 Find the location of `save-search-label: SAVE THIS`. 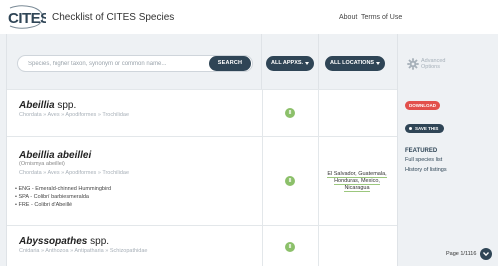

save-search-label: SAVE THIS is located at coordinates (427, 128).